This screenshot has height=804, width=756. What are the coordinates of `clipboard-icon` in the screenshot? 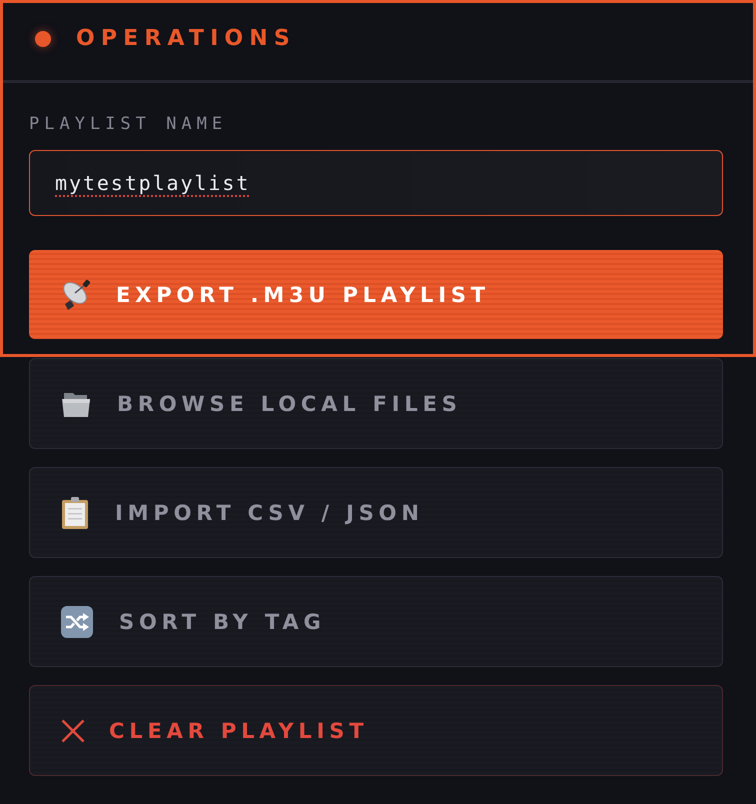 It's located at (75, 512).